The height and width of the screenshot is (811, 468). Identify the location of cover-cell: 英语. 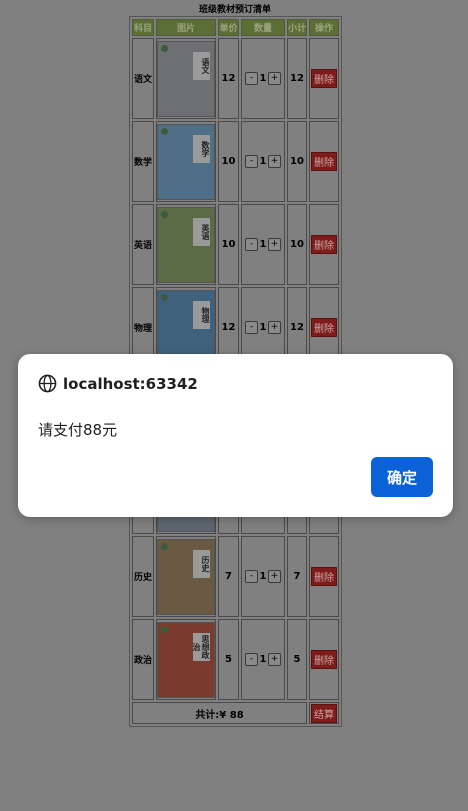
(186, 244).